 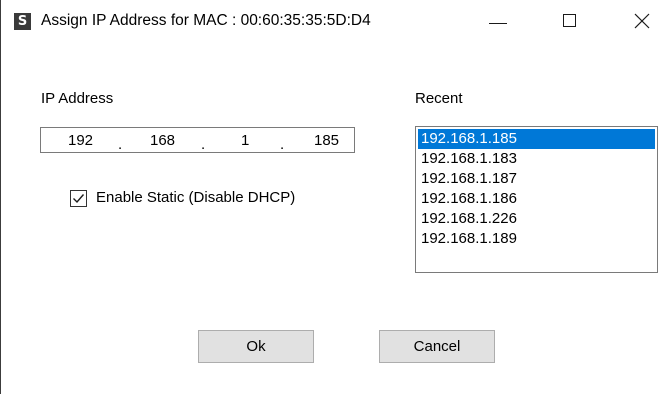 I want to click on ok-button: Ok, so click(x=256, y=346).